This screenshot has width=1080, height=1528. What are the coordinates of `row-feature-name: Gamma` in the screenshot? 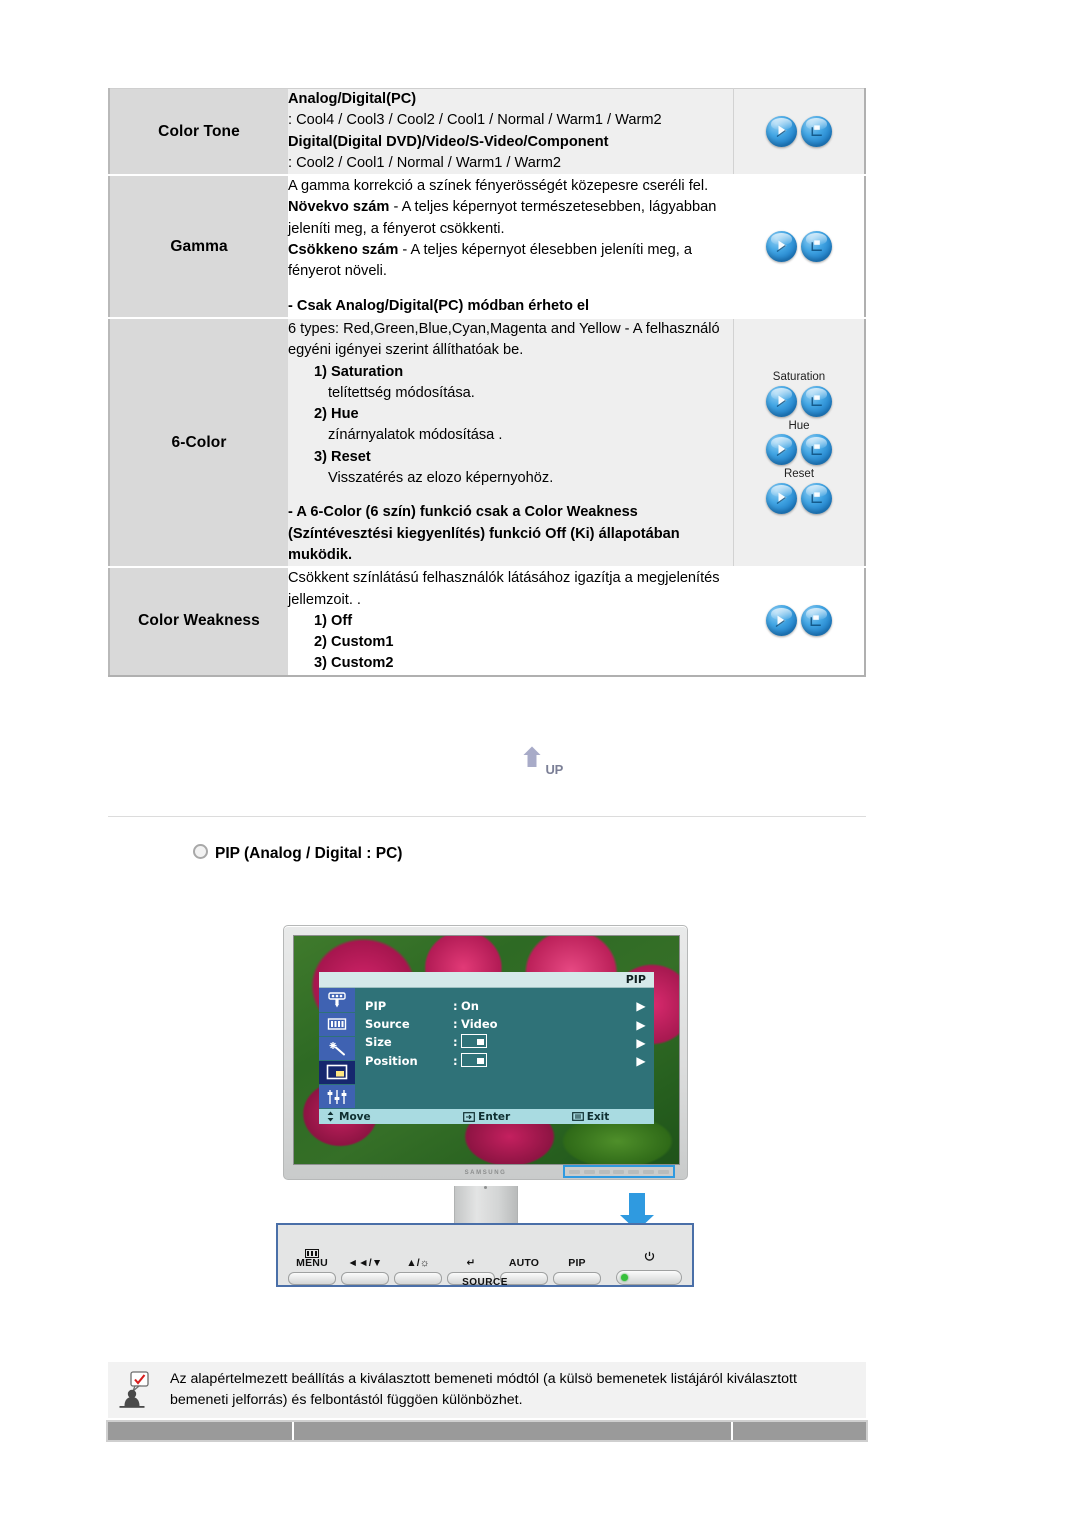 It's located at (198, 247).